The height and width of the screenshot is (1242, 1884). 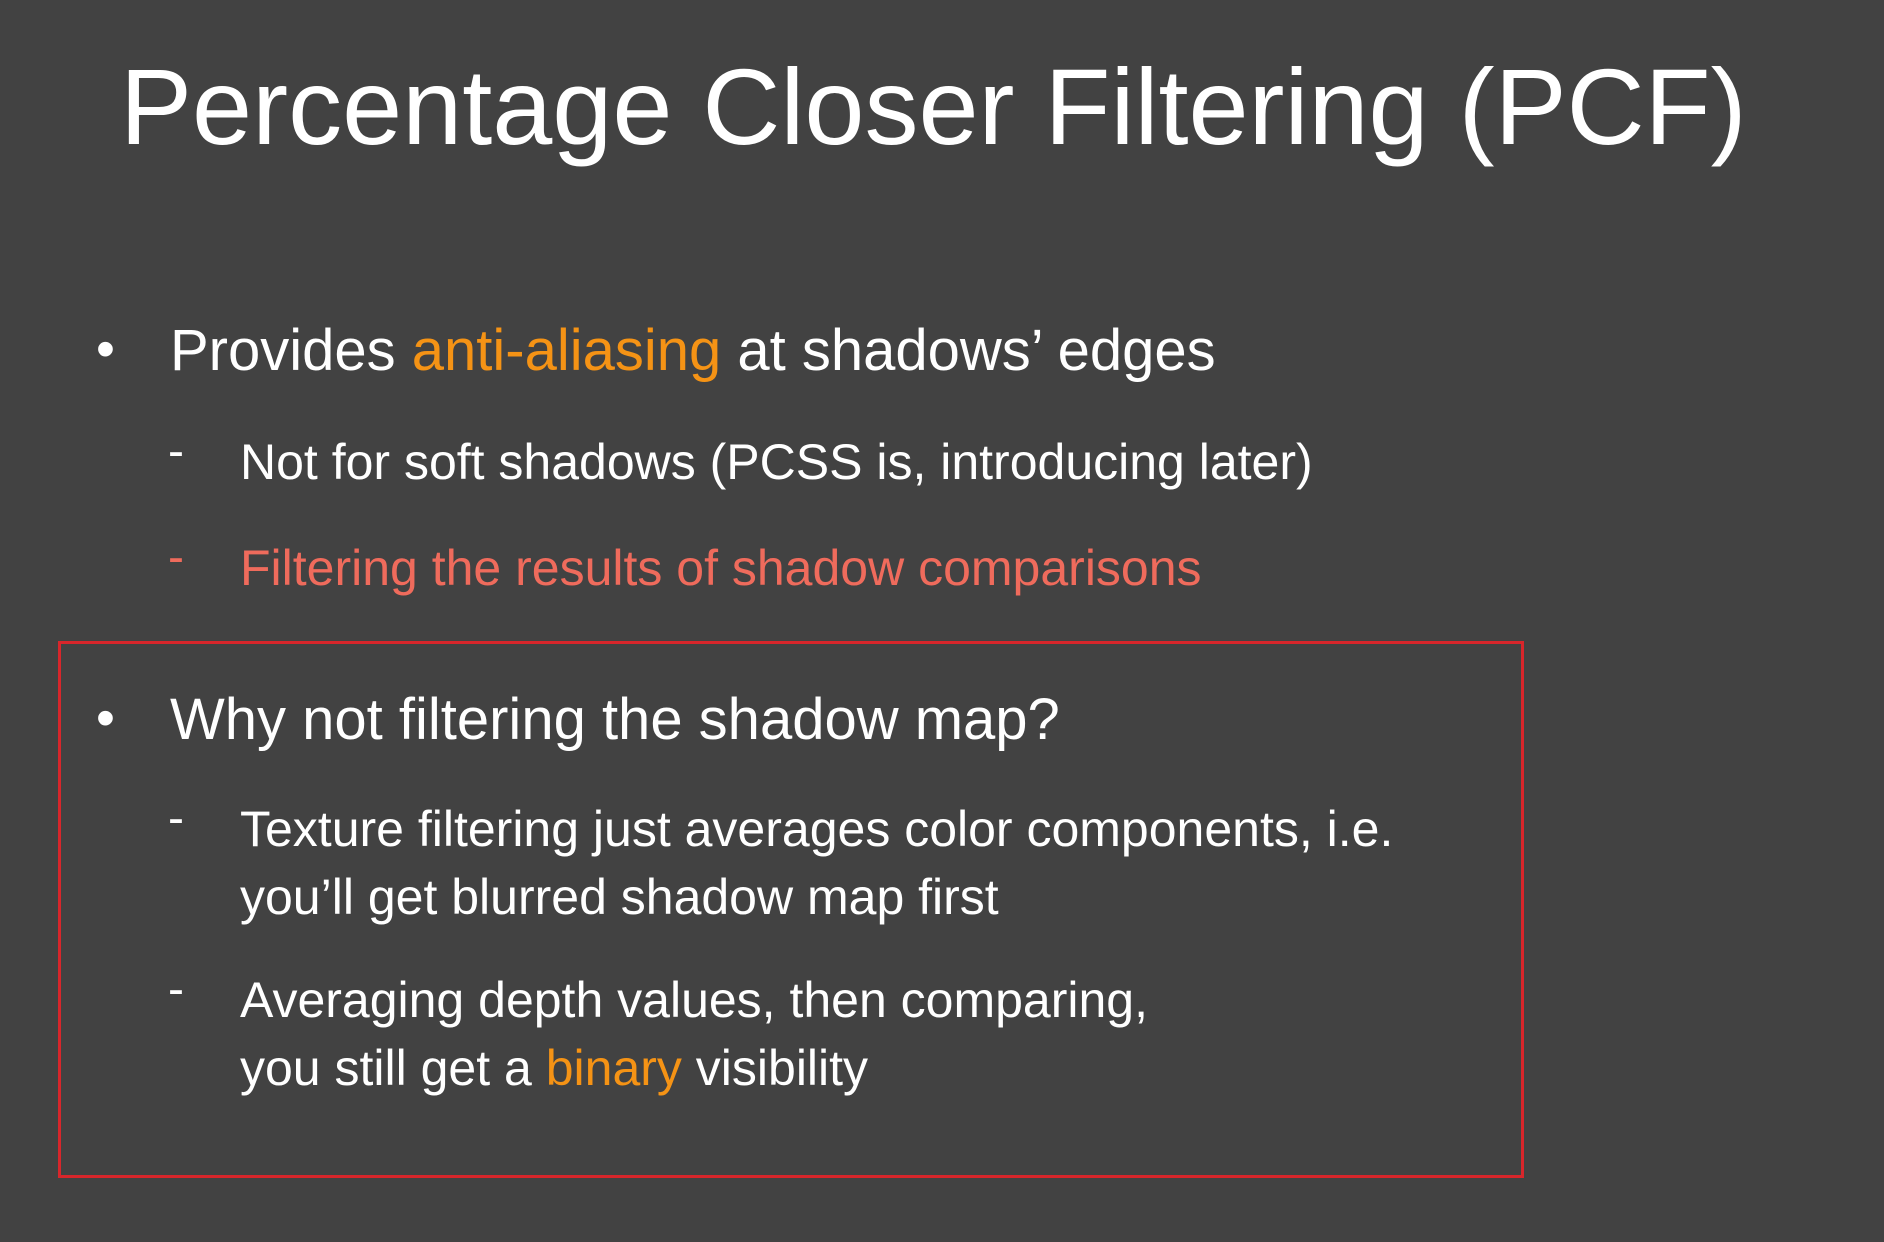 I want to click on sub-text-line1: Averaging depth values, then comparing,, so click(x=694, y=1000).